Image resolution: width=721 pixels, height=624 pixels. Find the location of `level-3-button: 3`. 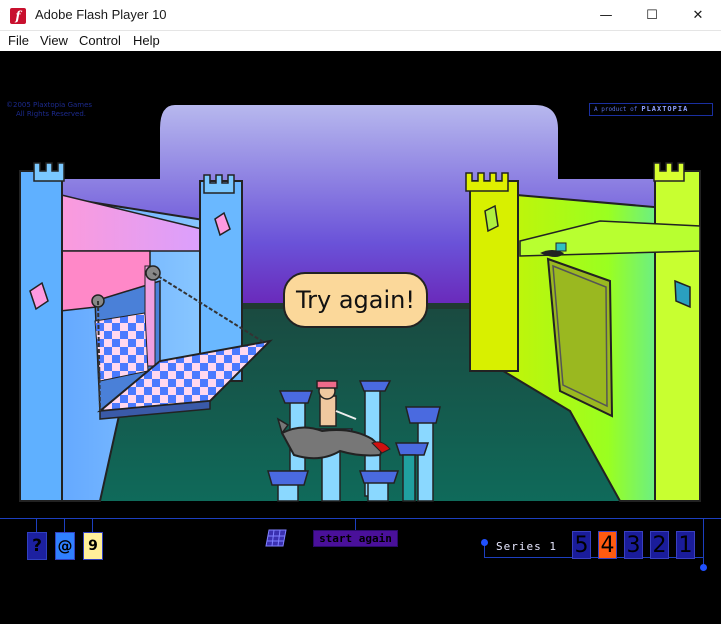

level-3-button: 3 is located at coordinates (633, 545).